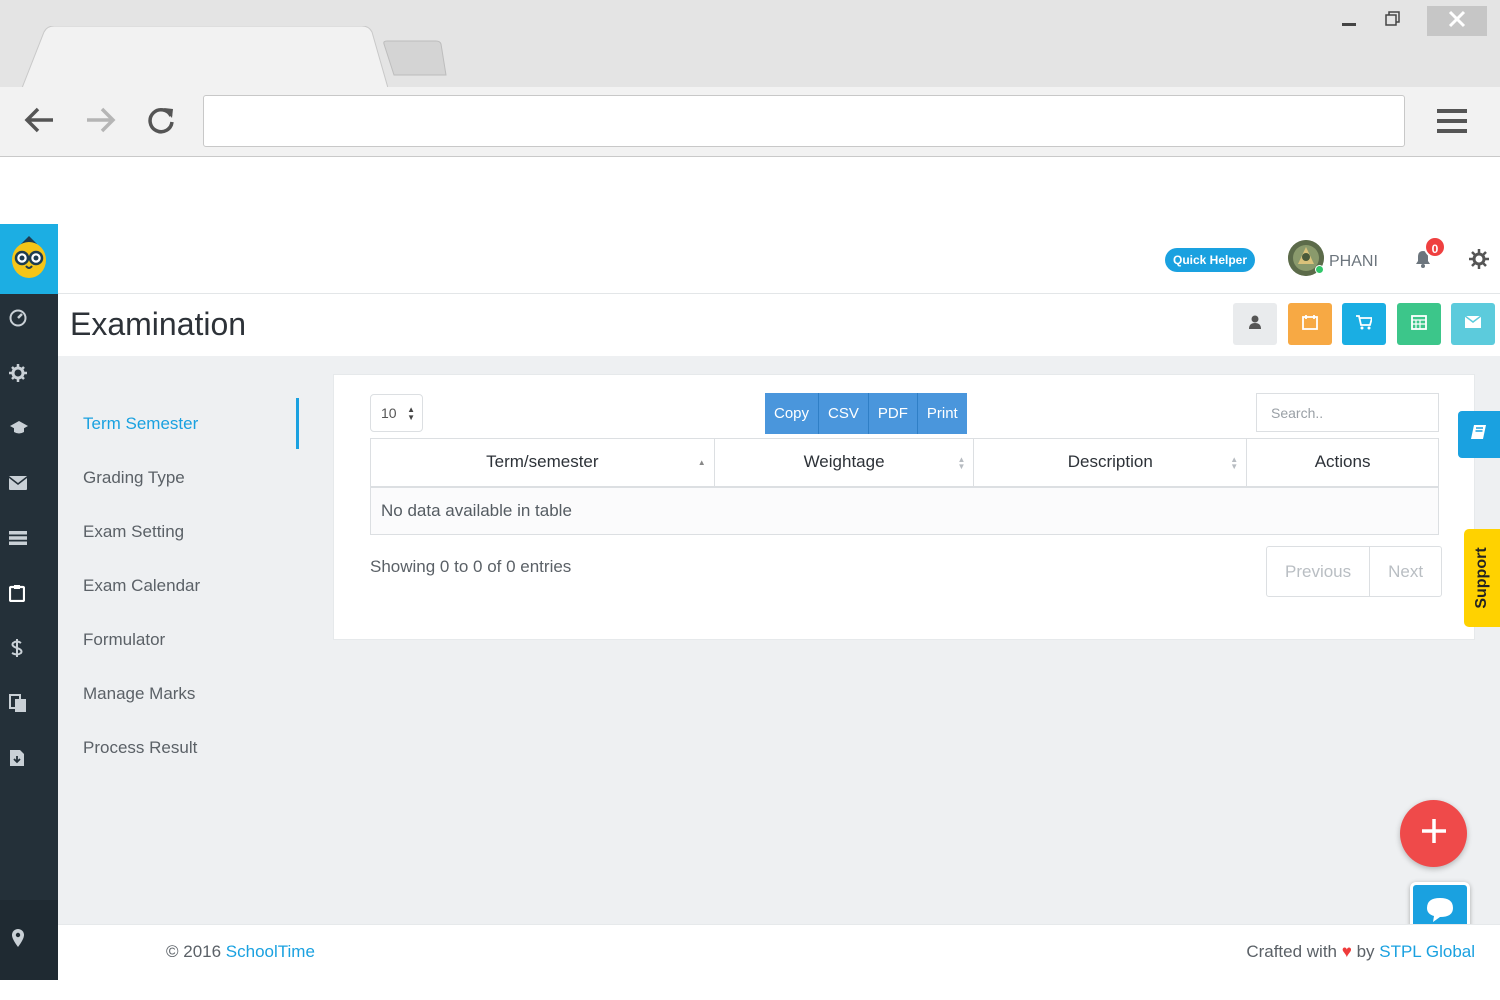  I want to click on column-label: Actions, so click(1342, 462).